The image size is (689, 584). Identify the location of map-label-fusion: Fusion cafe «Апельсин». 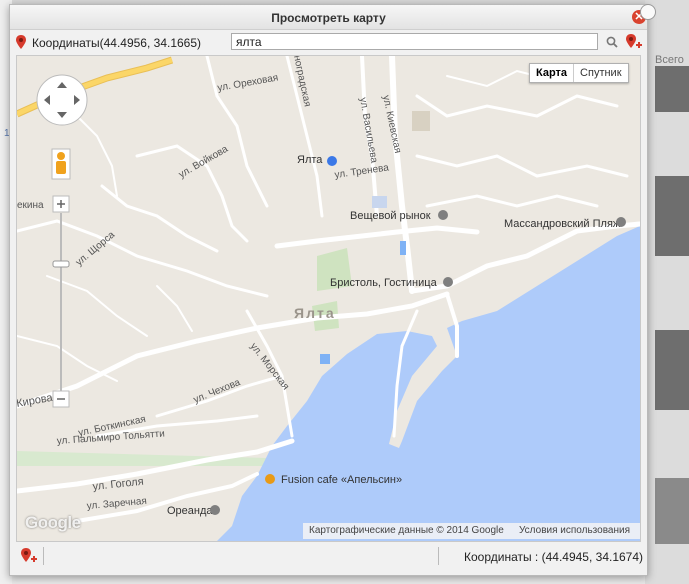
(341, 480).